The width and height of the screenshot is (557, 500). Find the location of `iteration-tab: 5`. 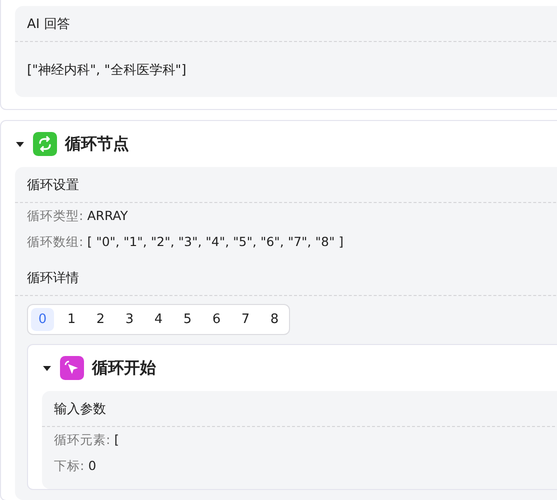

iteration-tab: 5 is located at coordinates (187, 319).